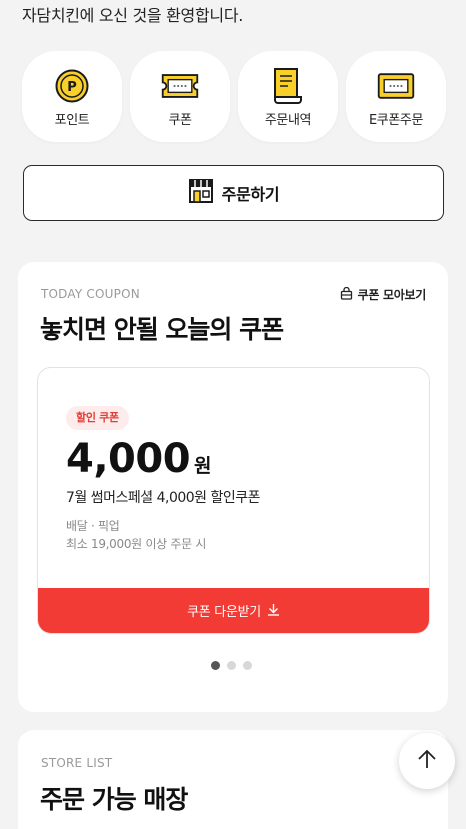 This screenshot has height=829, width=466. I want to click on order-button: 주문하기, so click(233, 193).